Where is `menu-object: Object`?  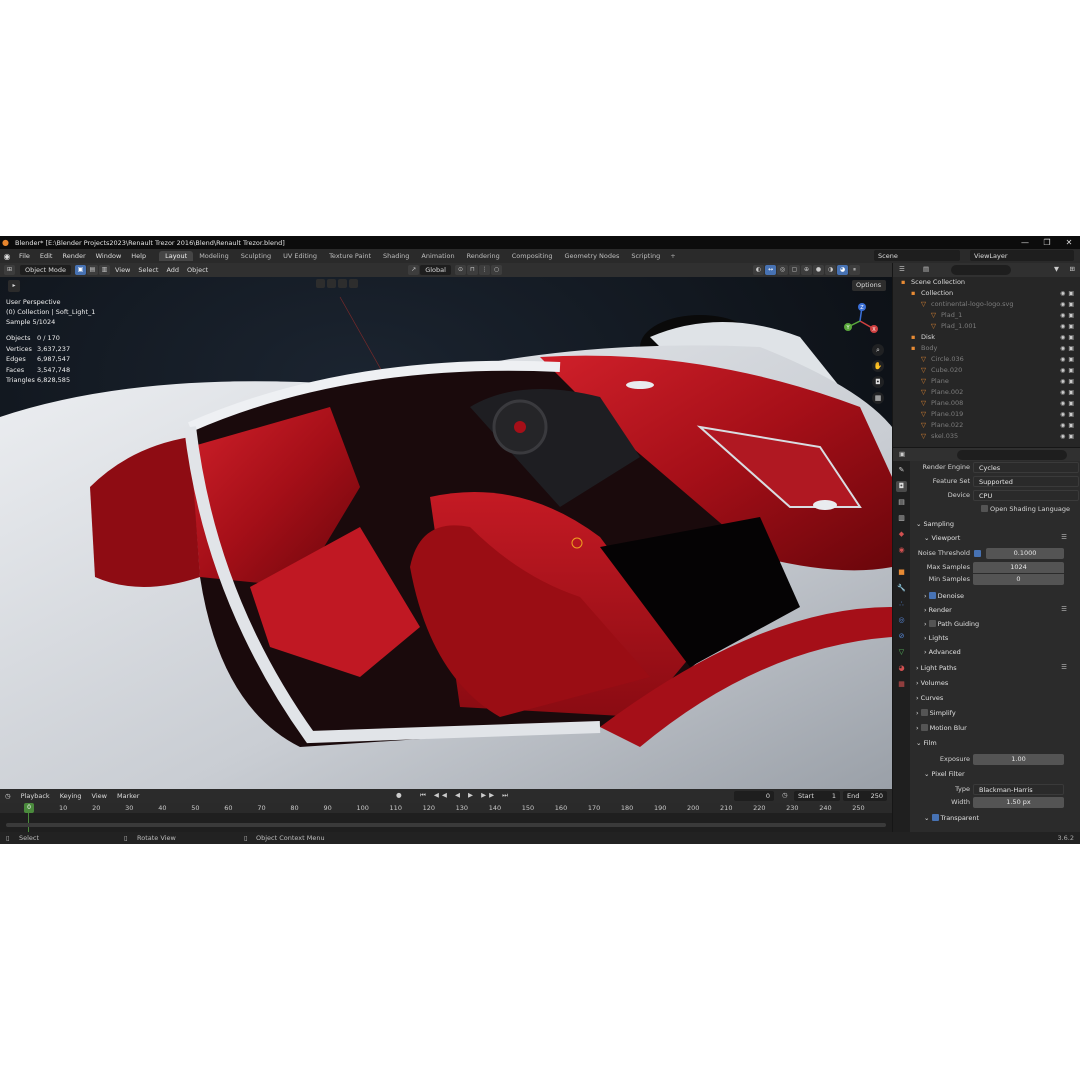 menu-object: Object is located at coordinates (197, 270).